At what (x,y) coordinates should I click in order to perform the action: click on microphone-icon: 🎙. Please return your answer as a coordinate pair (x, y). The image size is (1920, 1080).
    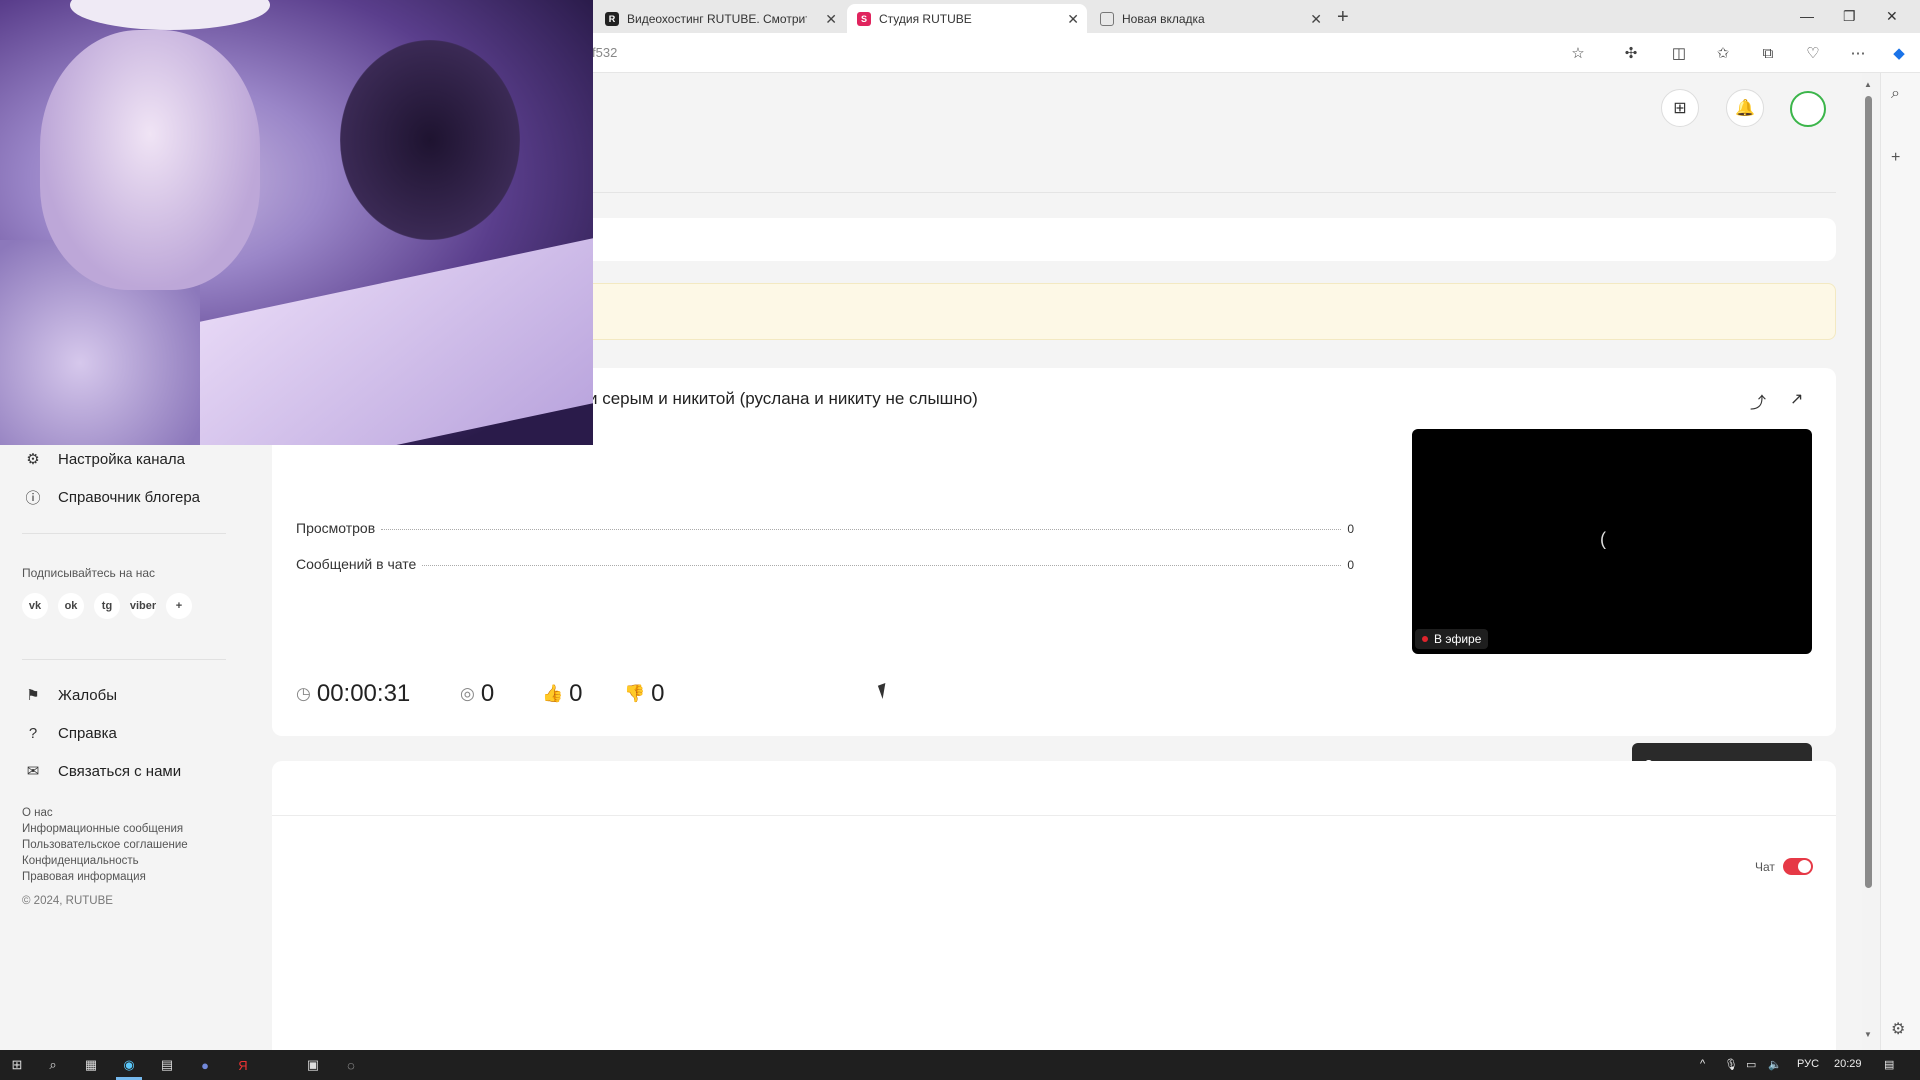
    Looking at the image, I should click on (1731, 1064).